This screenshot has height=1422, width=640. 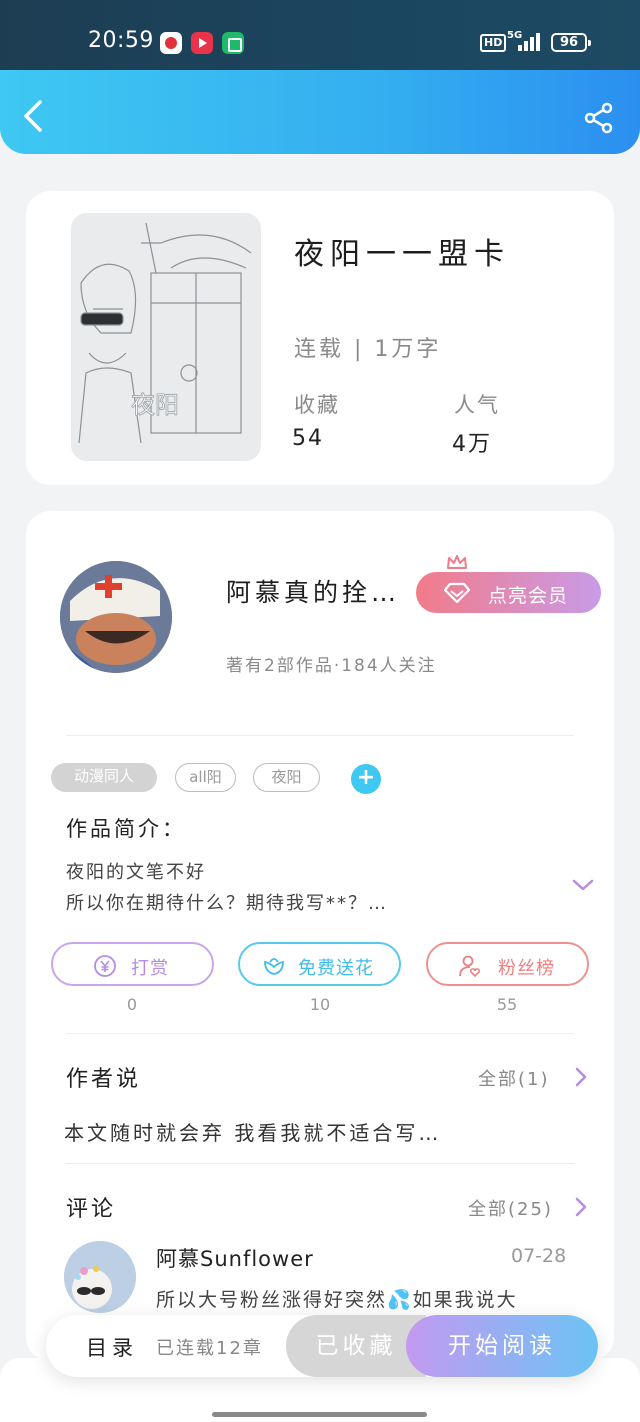 I want to click on tag-item: all阳, so click(x=205, y=777).